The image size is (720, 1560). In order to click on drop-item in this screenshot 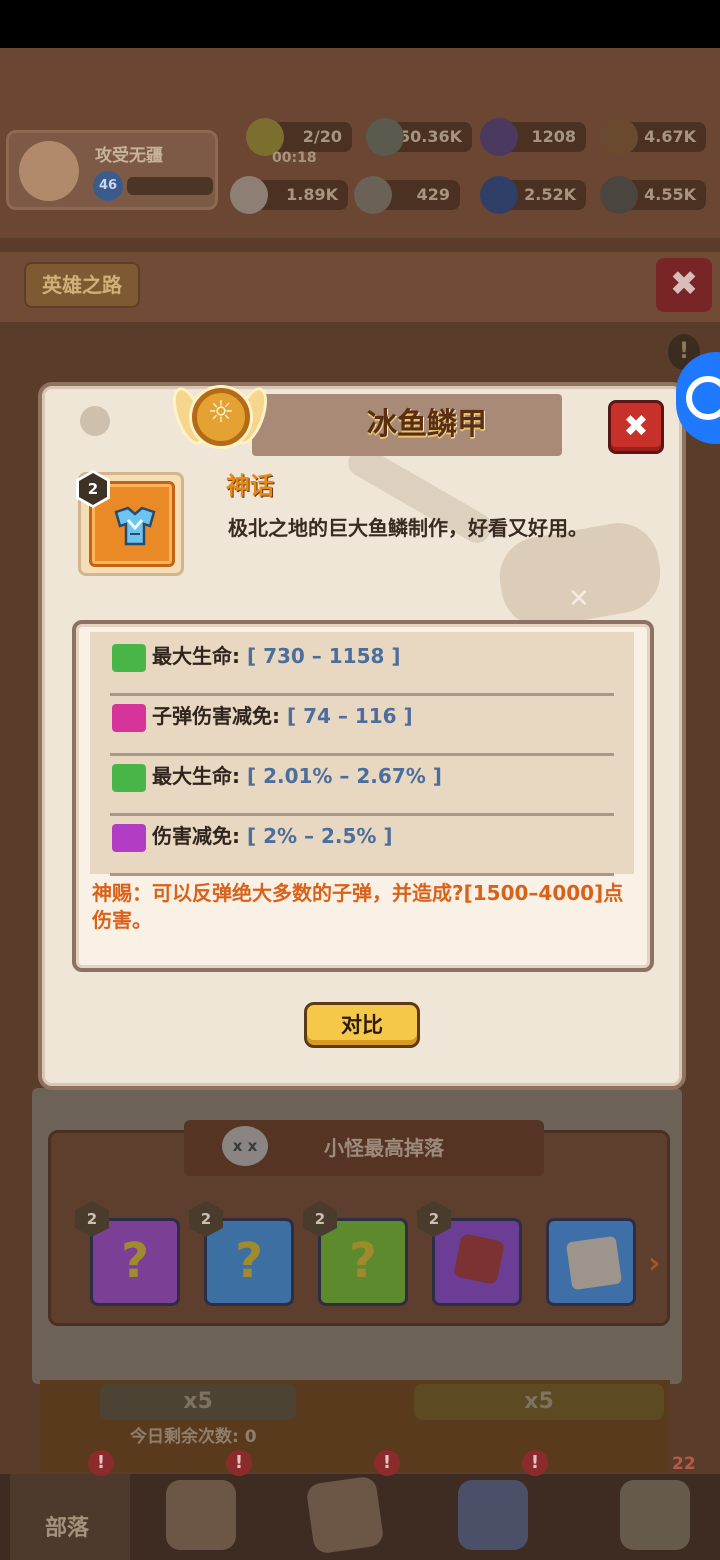, I will do `click(591, 1262)`.